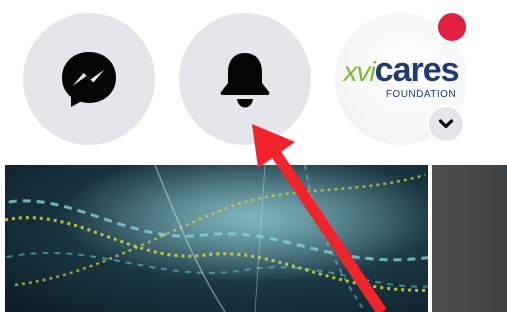 Image resolution: width=507 pixels, height=312 pixels. Describe the element at coordinates (469, 238) in the screenshot. I see `side-panel` at that location.